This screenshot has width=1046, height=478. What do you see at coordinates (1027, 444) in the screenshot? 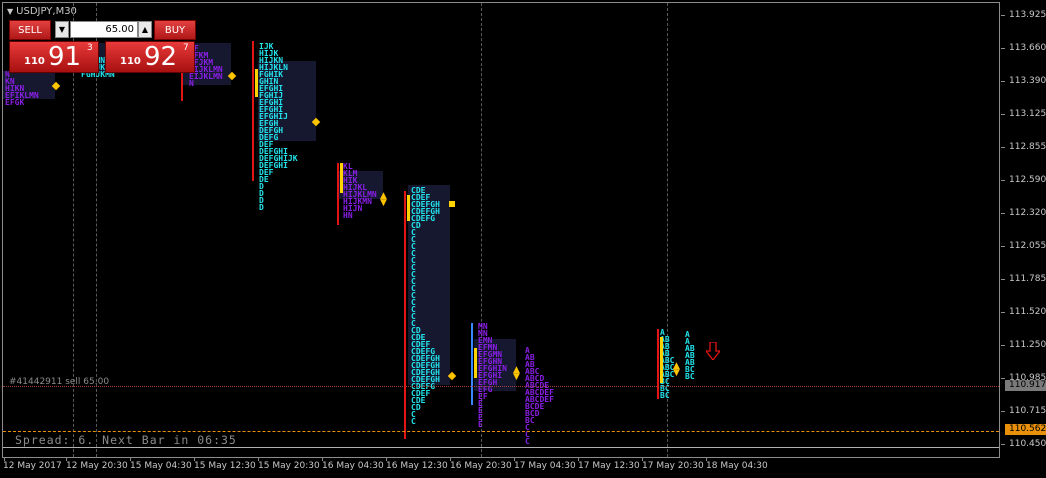
I see `price-label: 110.450` at bounding box center [1027, 444].